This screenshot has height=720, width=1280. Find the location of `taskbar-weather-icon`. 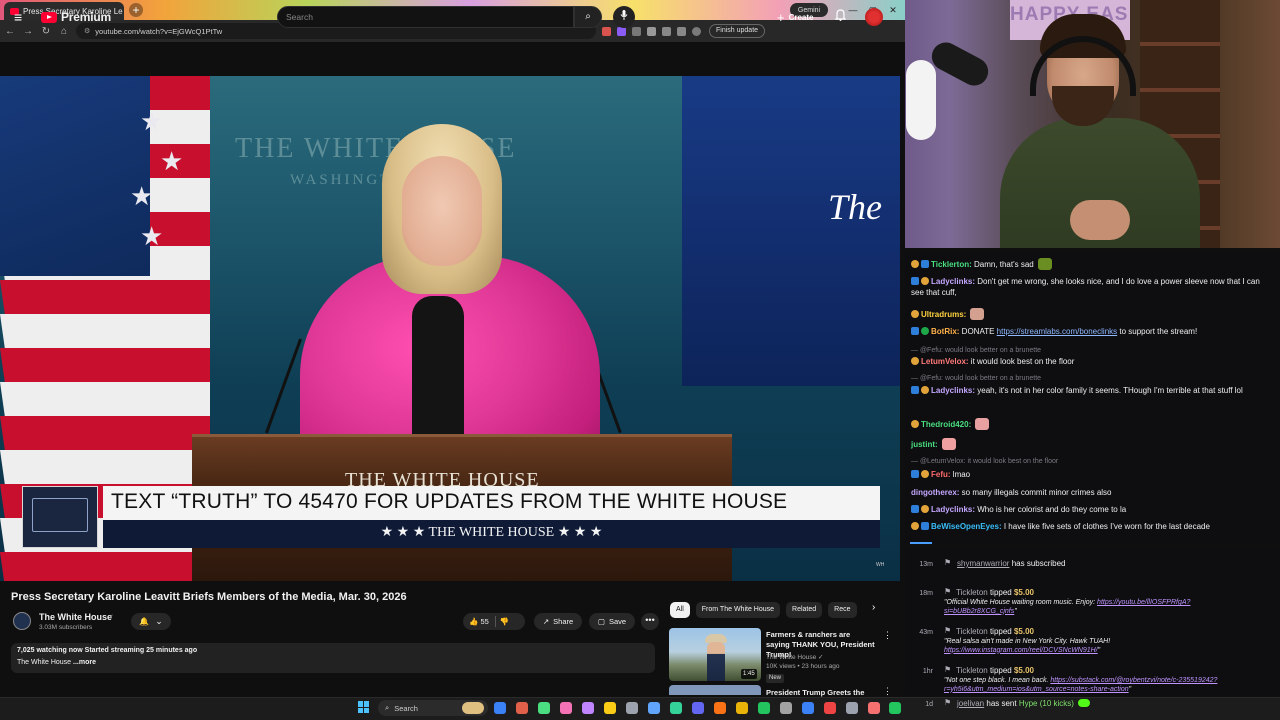

taskbar-weather-icon is located at coordinates (473, 708).